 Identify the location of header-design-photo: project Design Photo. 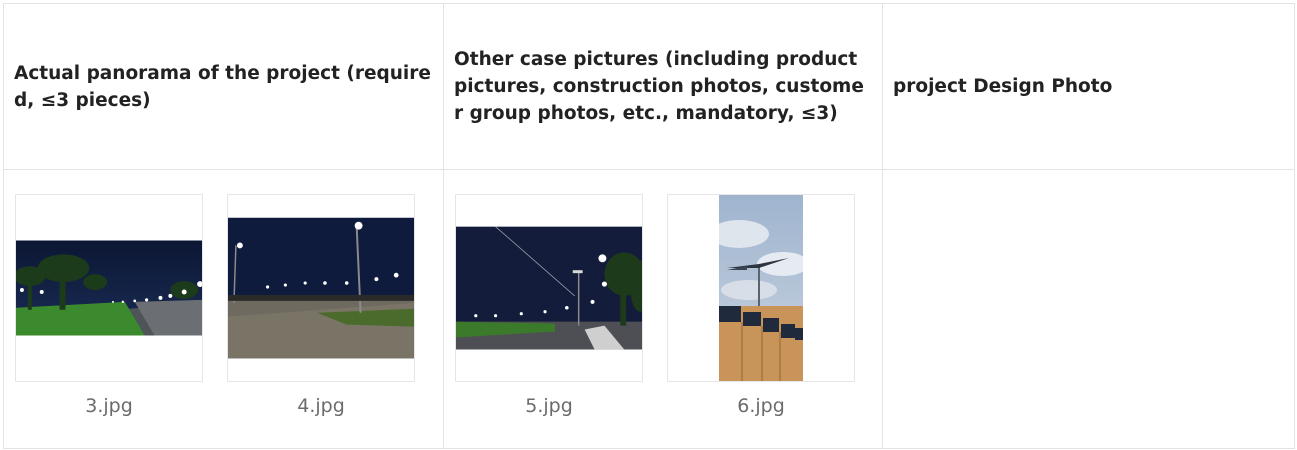
(1088, 87).